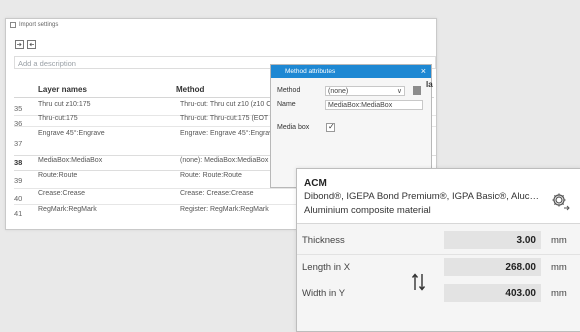 The image size is (580, 332). What do you see at coordinates (560, 201) in the screenshot?
I see `gear-icon` at bounding box center [560, 201].